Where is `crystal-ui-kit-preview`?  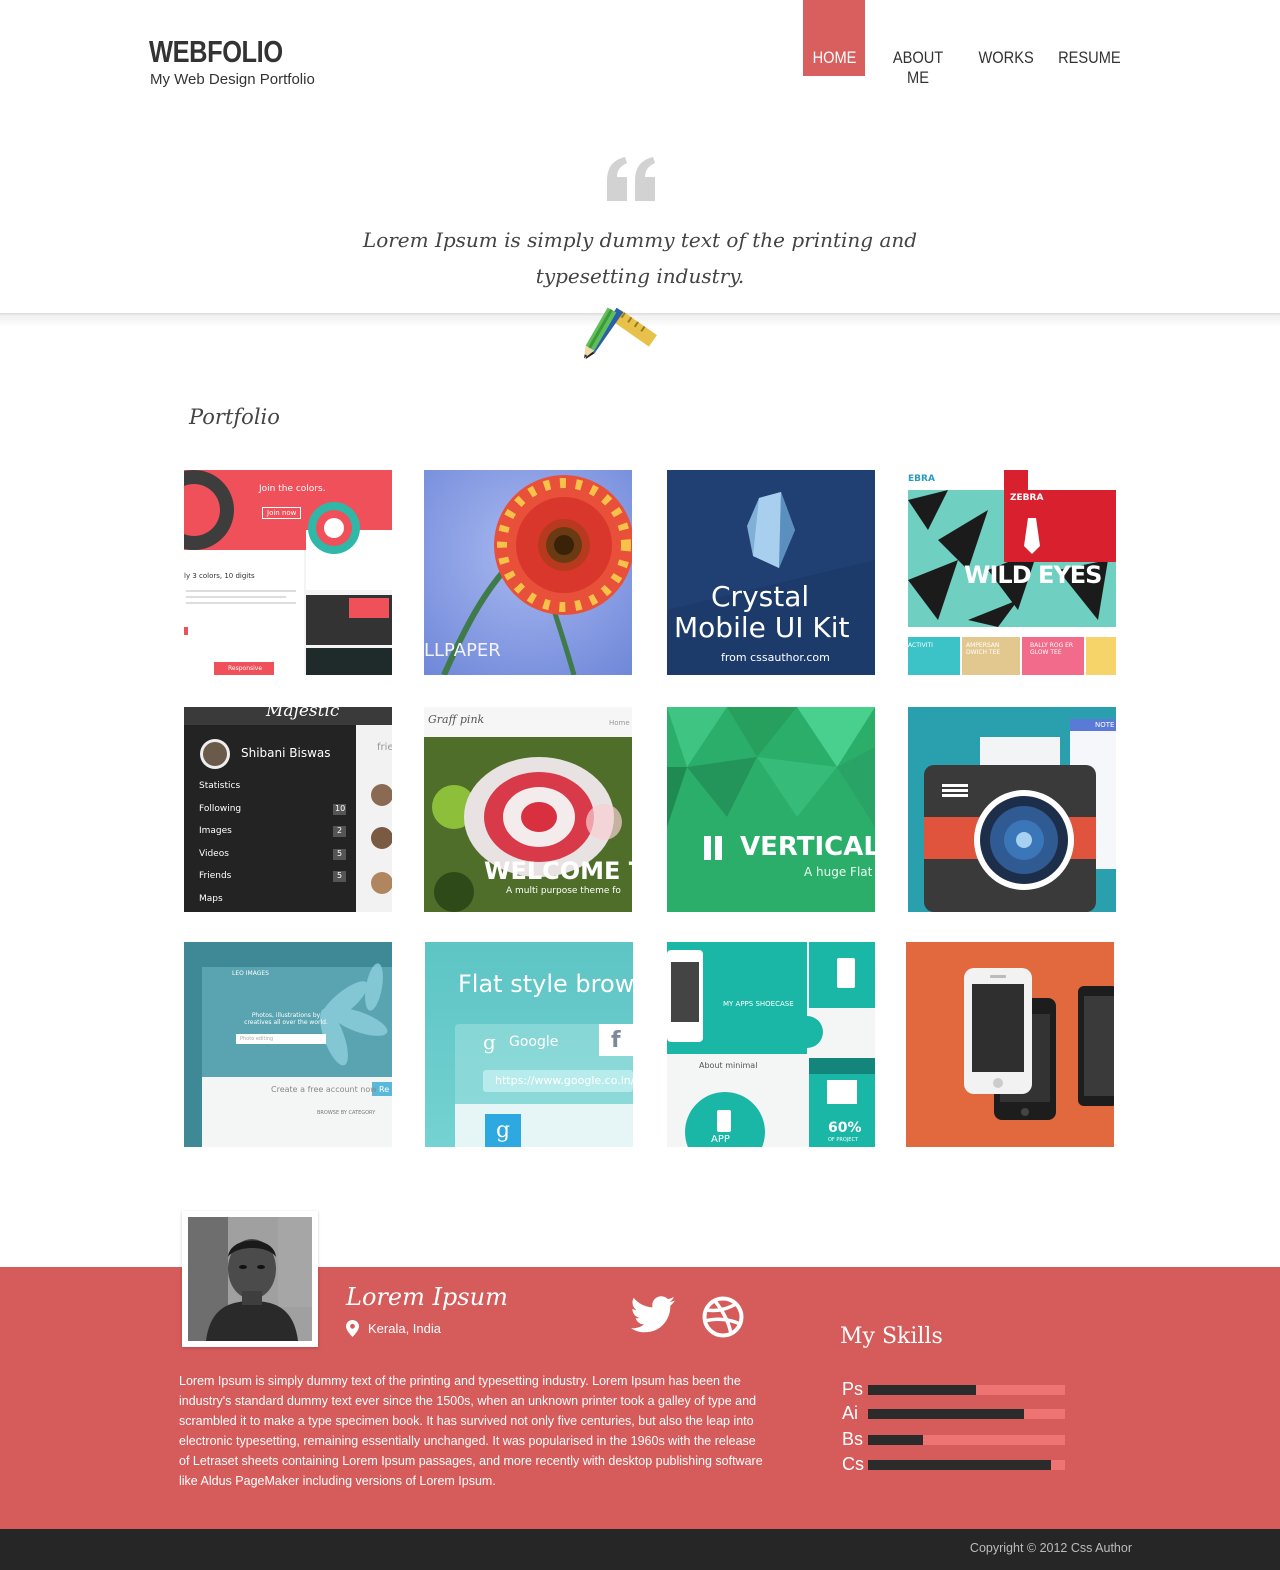 crystal-ui-kit-preview is located at coordinates (771, 572).